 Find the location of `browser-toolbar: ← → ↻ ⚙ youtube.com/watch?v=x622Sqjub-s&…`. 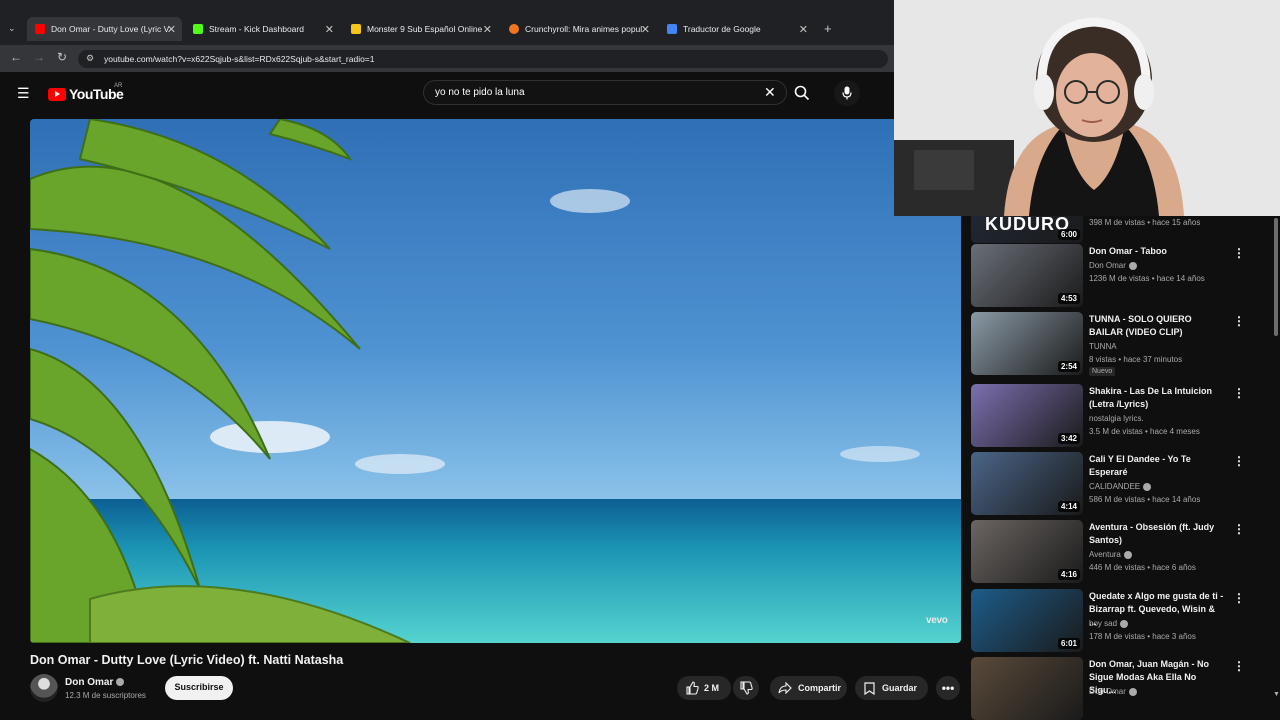

browser-toolbar: ← → ↻ ⚙ youtube.com/watch?v=x622Sqjub-s&… is located at coordinates (447, 58).